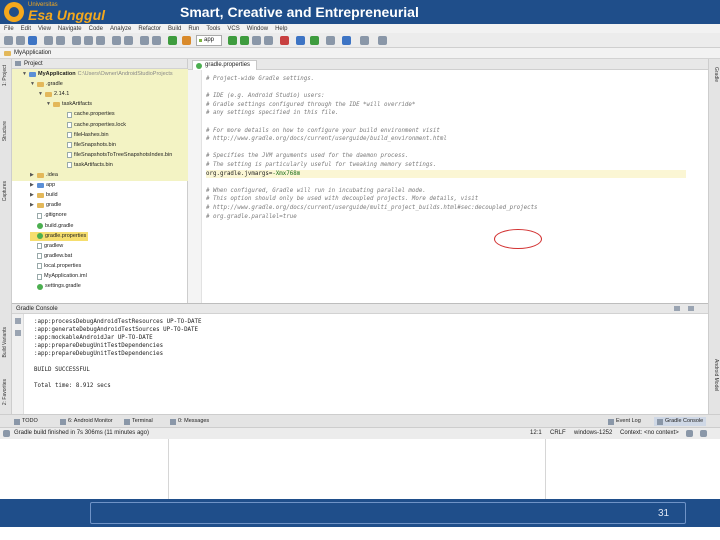 Image resolution: width=720 pixels, height=540 pixels. What do you see at coordinates (44, 195) in the screenshot?
I see `tree-item: ▶ build` at bounding box center [44, 195].